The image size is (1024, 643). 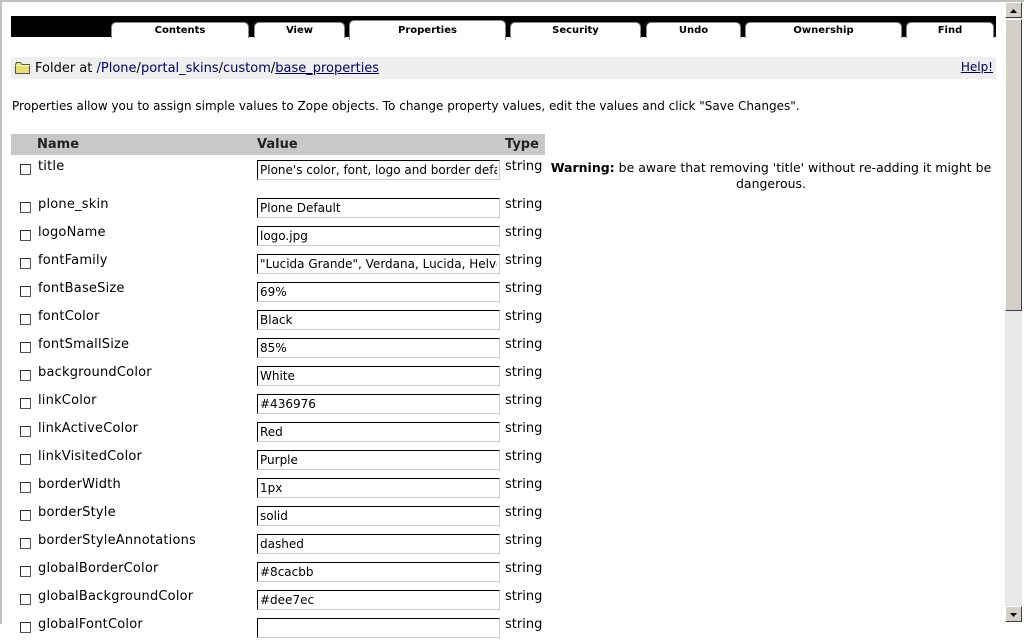 What do you see at coordinates (69, 316) in the screenshot?
I see `property-name: fontColor` at bounding box center [69, 316].